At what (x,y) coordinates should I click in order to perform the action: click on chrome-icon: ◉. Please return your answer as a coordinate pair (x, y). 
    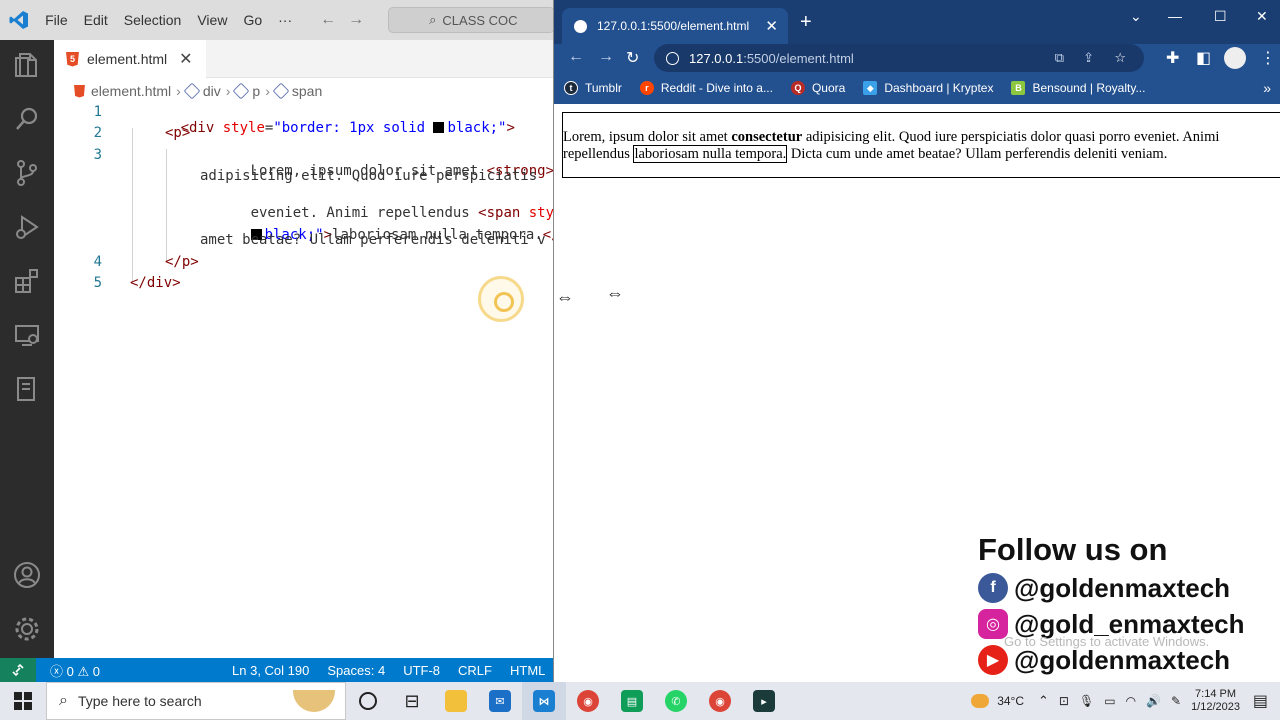
    Looking at the image, I should click on (588, 701).